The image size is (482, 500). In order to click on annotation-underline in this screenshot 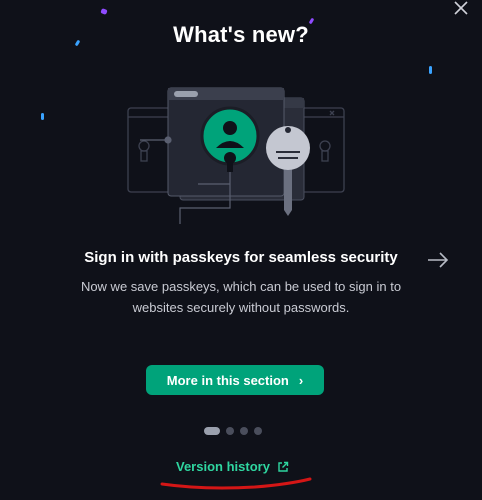, I will do `click(236, 483)`.